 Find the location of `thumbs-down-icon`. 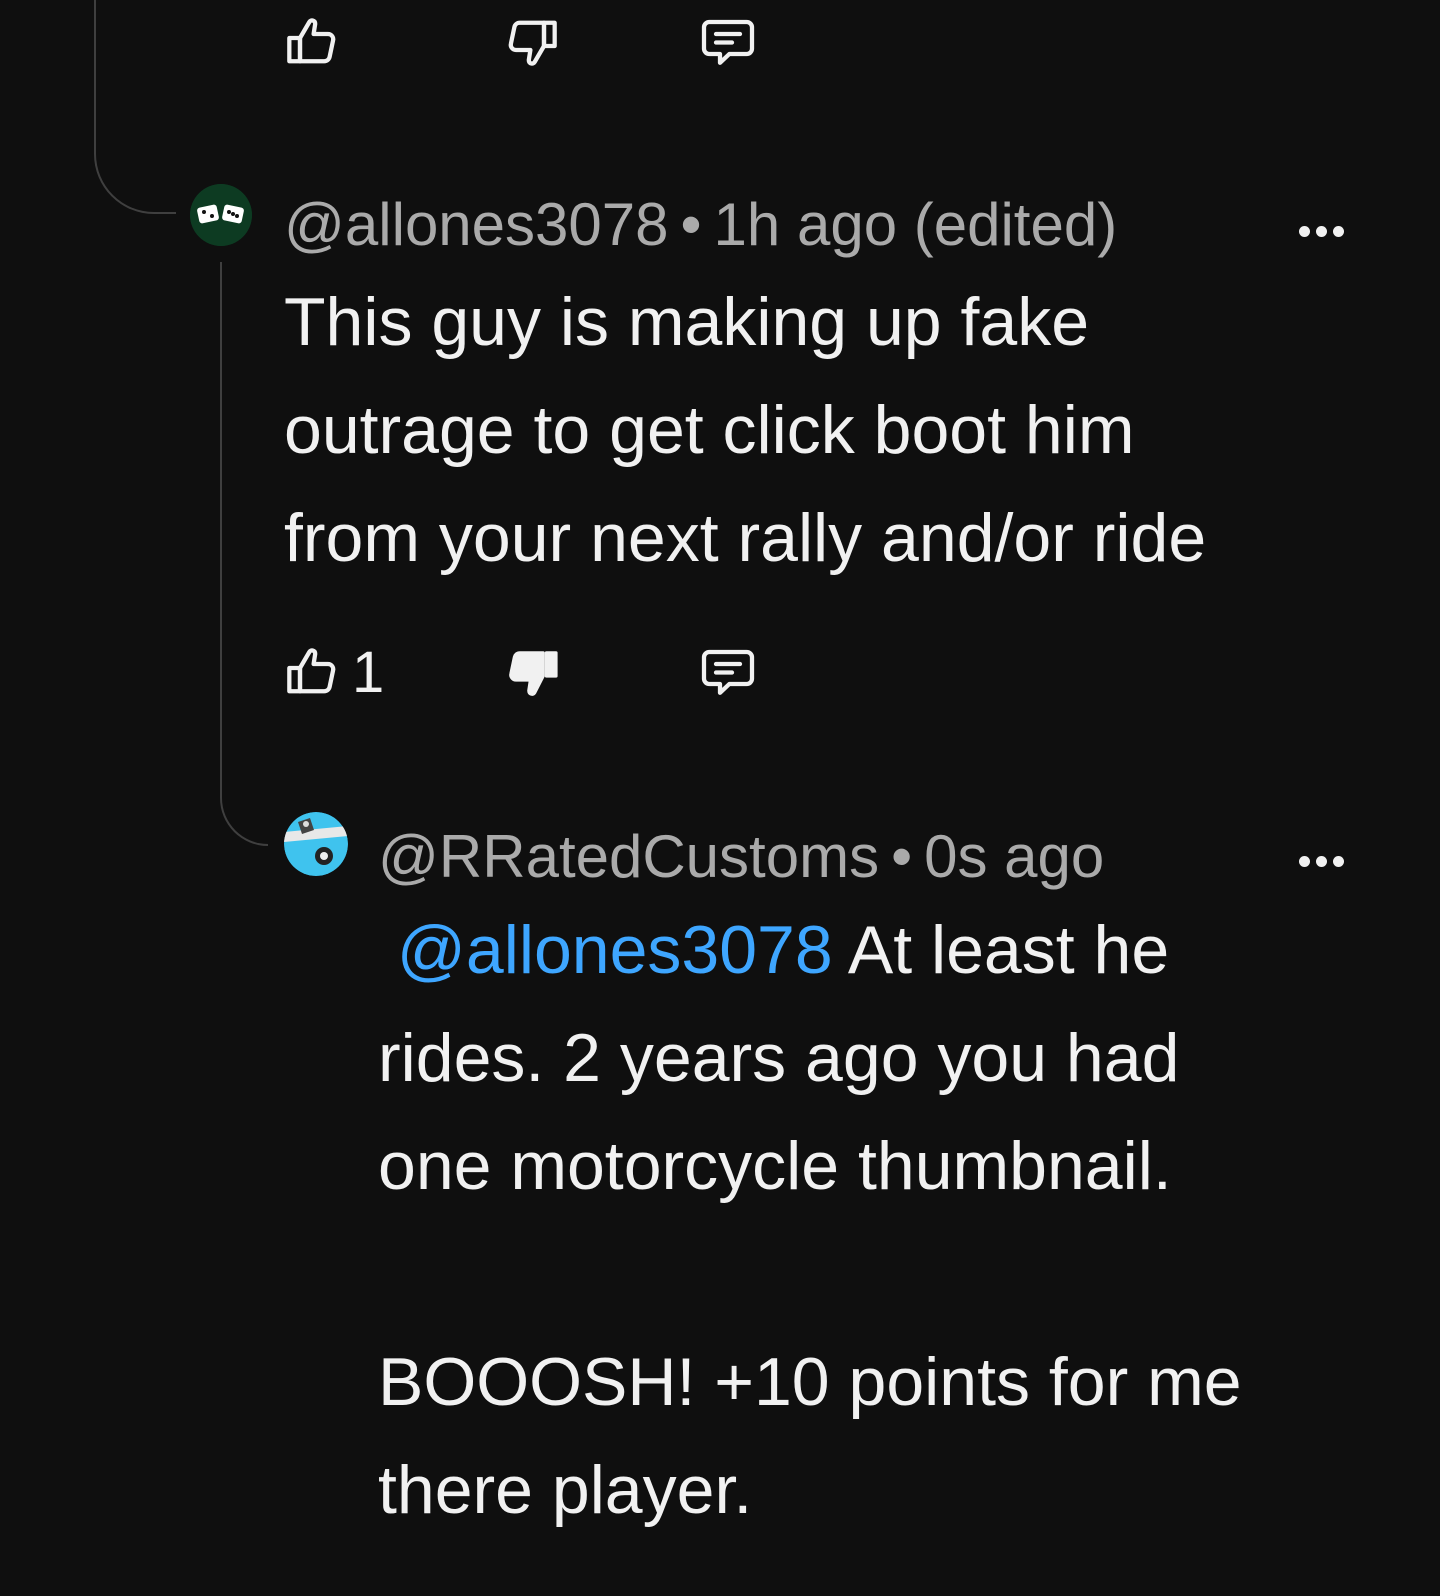

thumbs-down-icon is located at coordinates (532, 43).